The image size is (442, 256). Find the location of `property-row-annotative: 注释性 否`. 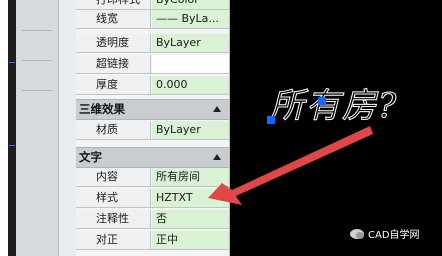

property-row-annotative: 注释性 否 is located at coordinates (152, 219).